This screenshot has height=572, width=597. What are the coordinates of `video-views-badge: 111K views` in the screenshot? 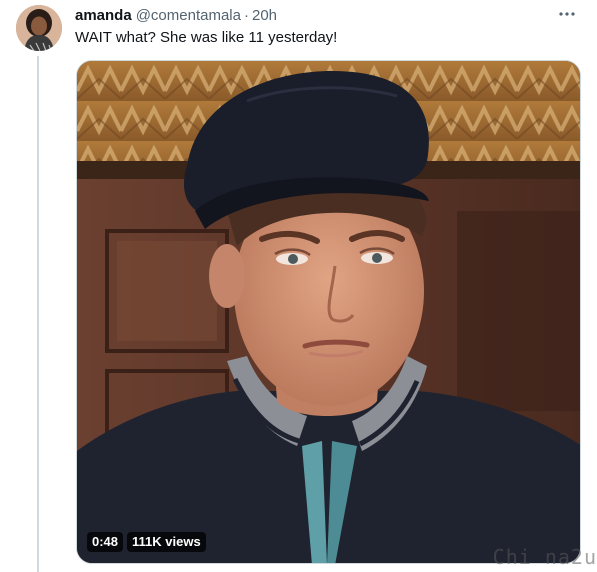 It's located at (166, 542).